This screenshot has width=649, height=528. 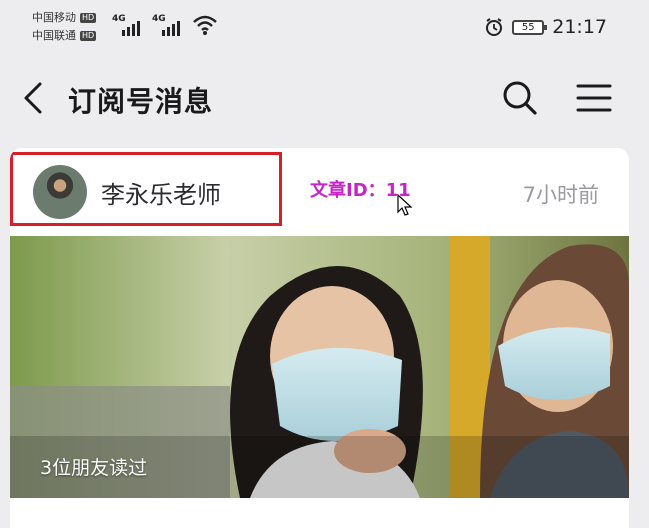 I want to click on avatar, so click(x=60, y=192).